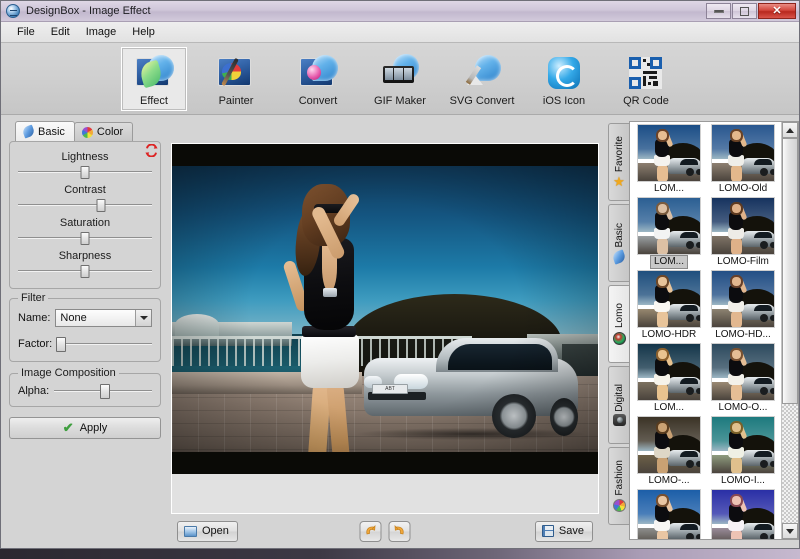  What do you see at coordinates (105, 391) in the screenshot?
I see `alpha-thumb` at bounding box center [105, 391].